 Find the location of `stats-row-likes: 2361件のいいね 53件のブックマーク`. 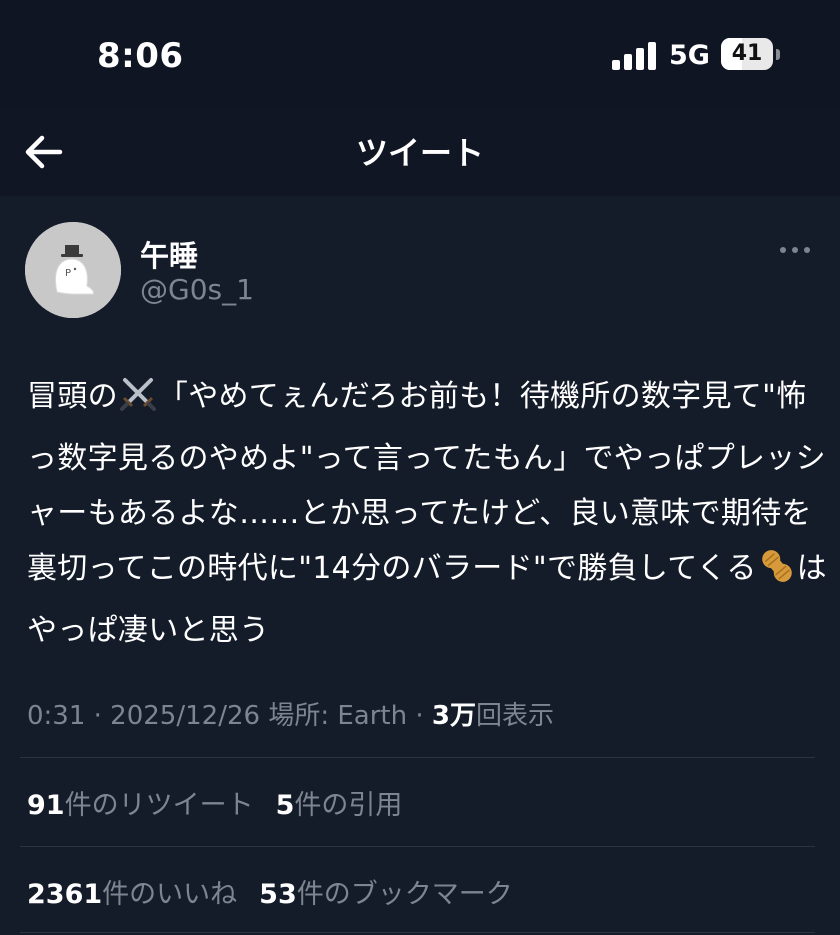

stats-row-likes: 2361件のいいね 53件のブックマーク is located at coordinates (270, 891).